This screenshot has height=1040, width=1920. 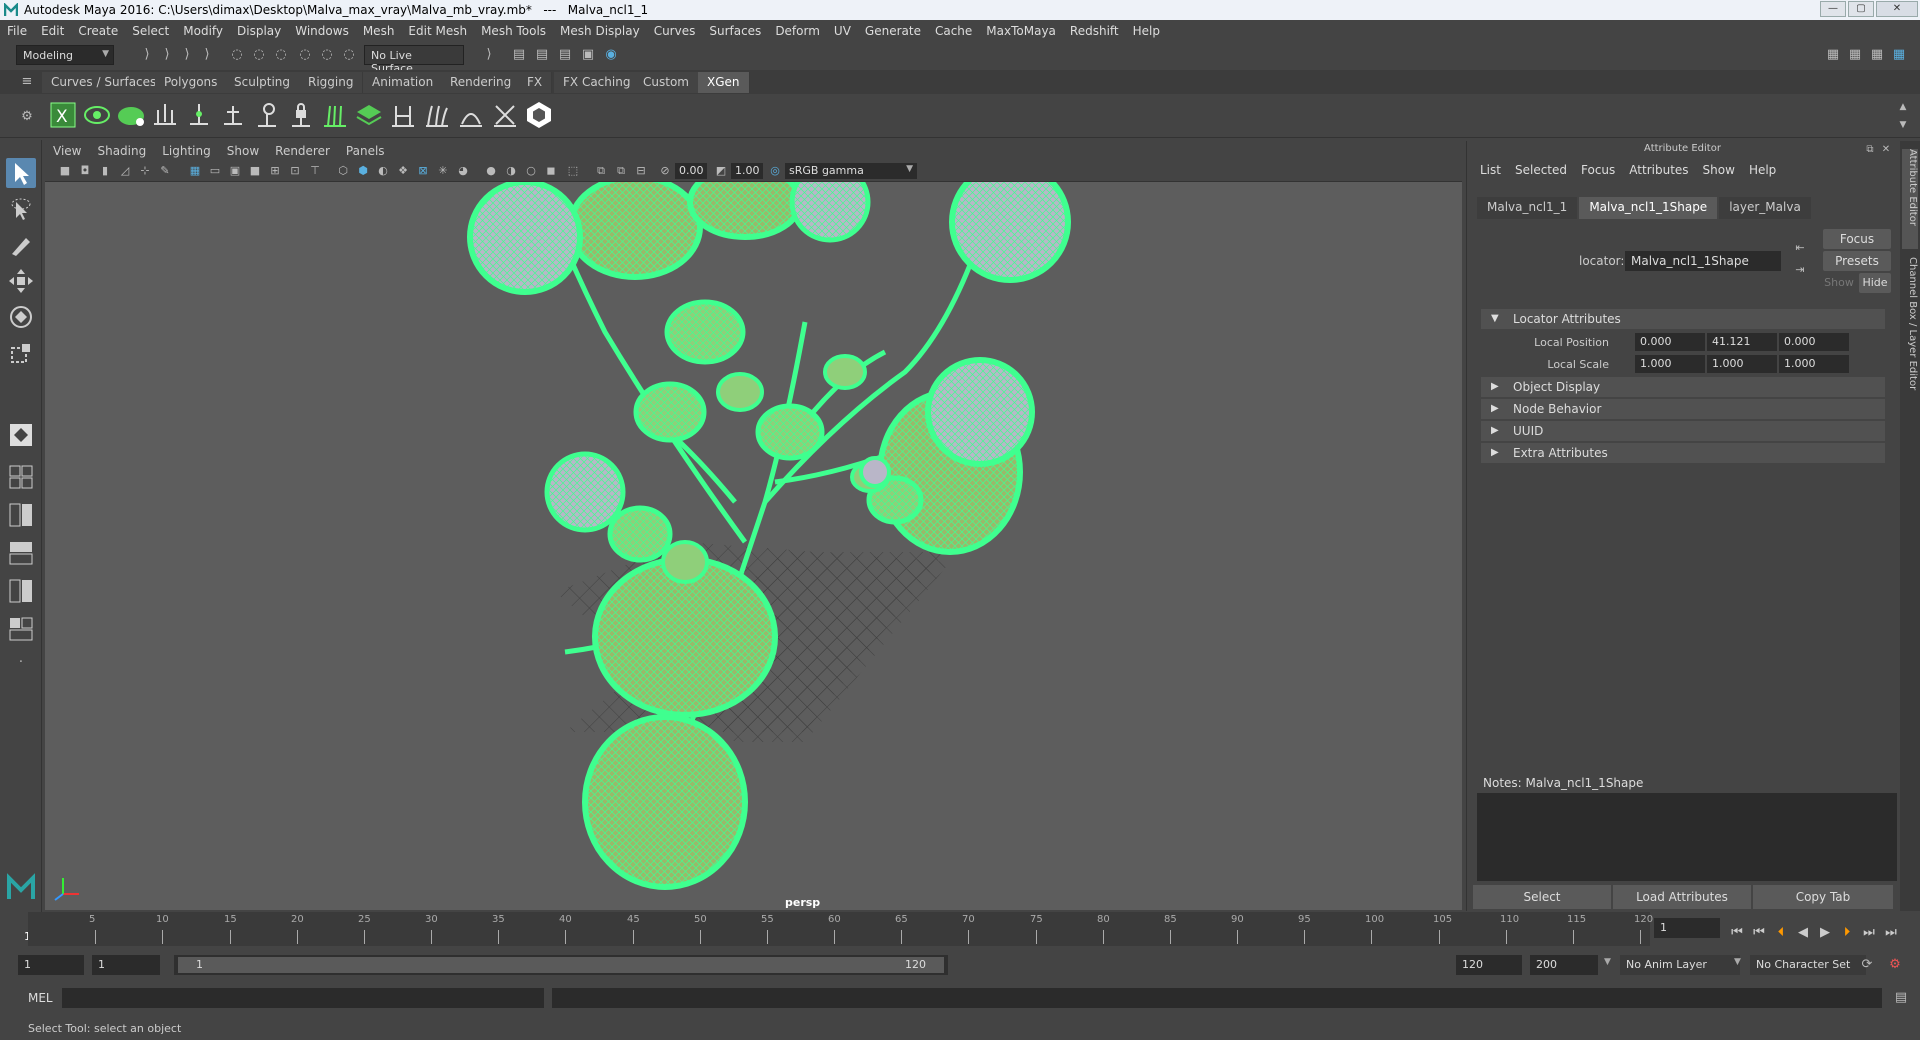 What do you see at coordinates (1901, 998) in the screenshot?
I see `script-editor-icon: ▤` at bounding box center [1901, 998].